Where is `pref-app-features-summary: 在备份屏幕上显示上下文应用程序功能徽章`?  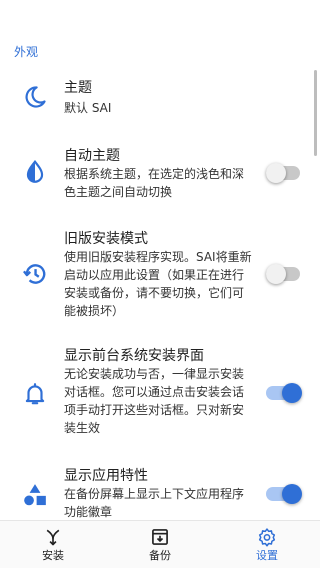 pref-app-features-summary: 在备份屏幕上显示上下文应用程序功能徽章 is located at coordinates (154, 503).